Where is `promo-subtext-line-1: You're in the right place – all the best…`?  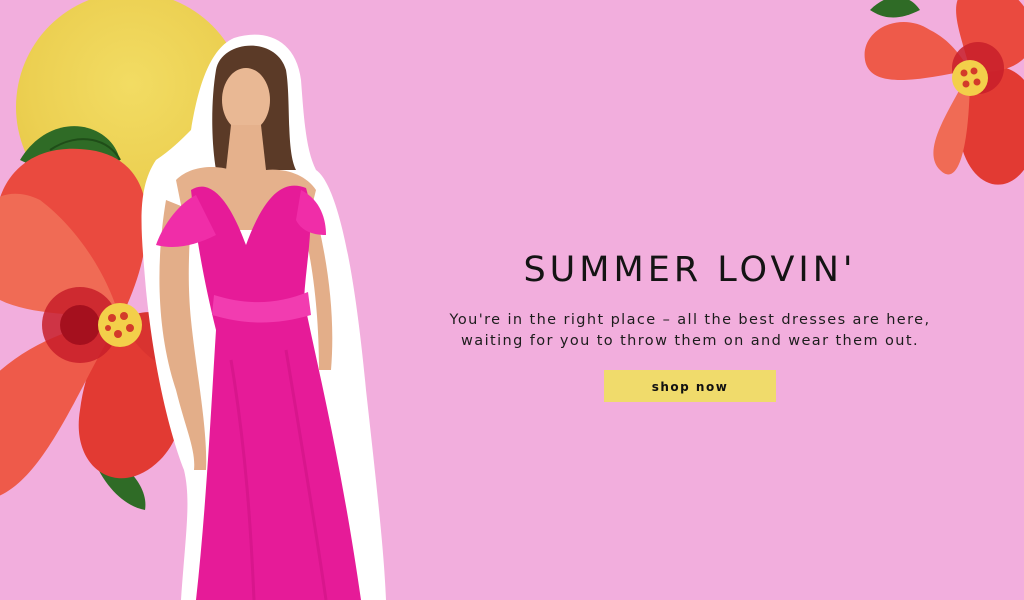 promo-subtext-line-1: You're in the right place – all the best… is located at coordinates (690, 320).